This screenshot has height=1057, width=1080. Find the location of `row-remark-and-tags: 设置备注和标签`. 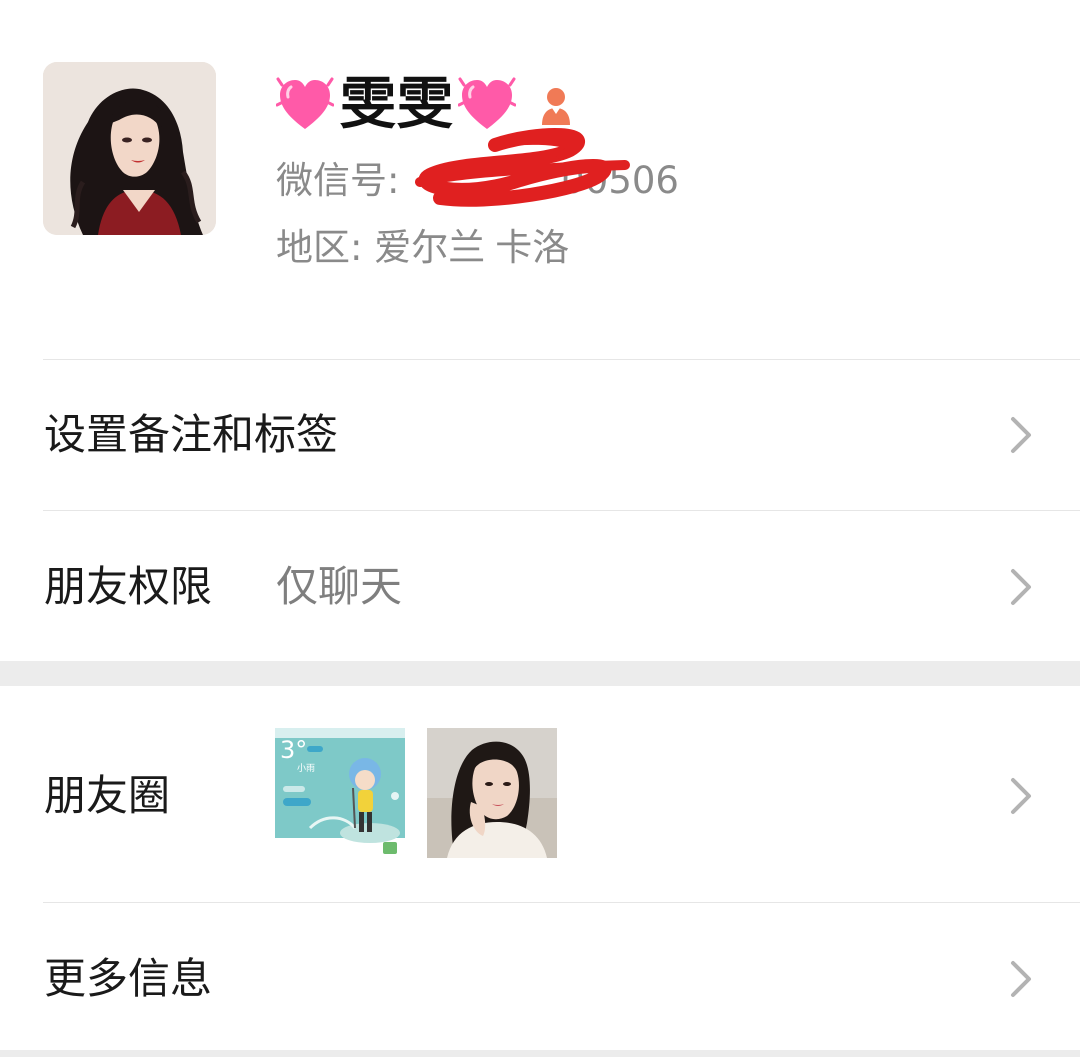

row-remark-and-tags: 设置备注和标签 is located at coordinates (540, 435).